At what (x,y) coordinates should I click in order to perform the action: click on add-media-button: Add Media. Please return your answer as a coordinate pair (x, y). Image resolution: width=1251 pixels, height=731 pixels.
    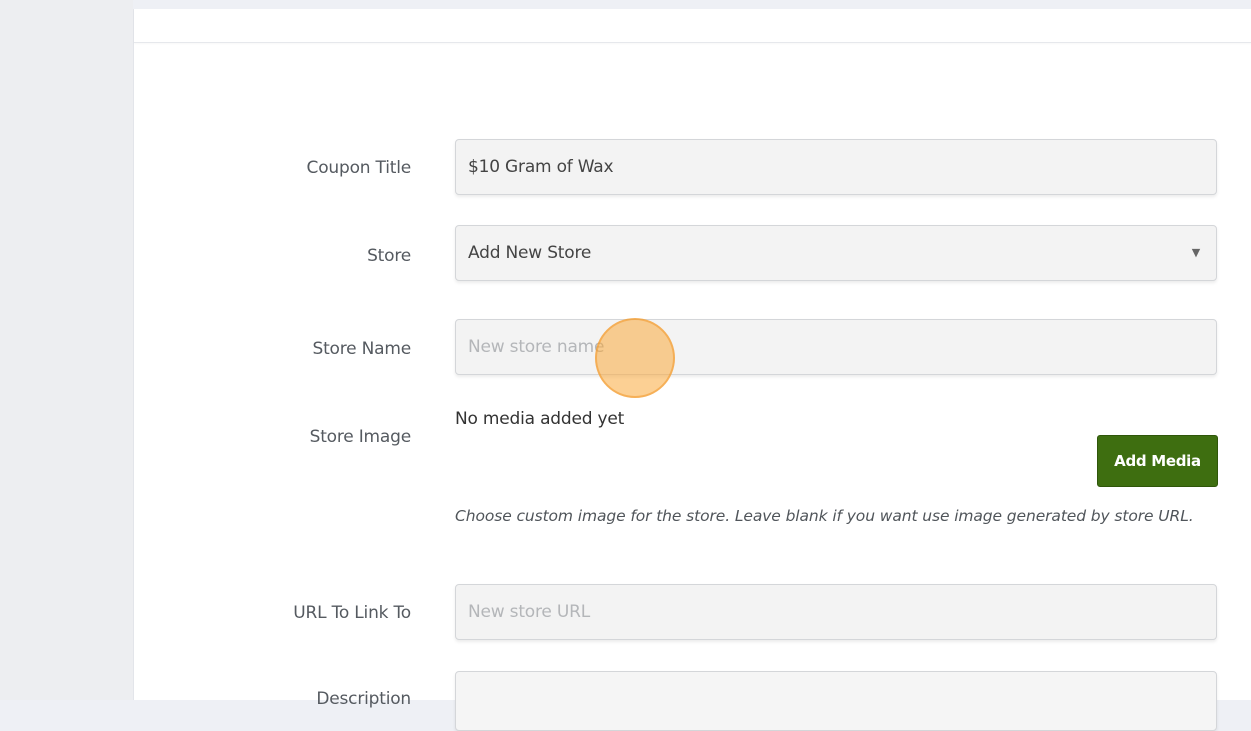
    Looking at the image, I should click on (1157, 461).